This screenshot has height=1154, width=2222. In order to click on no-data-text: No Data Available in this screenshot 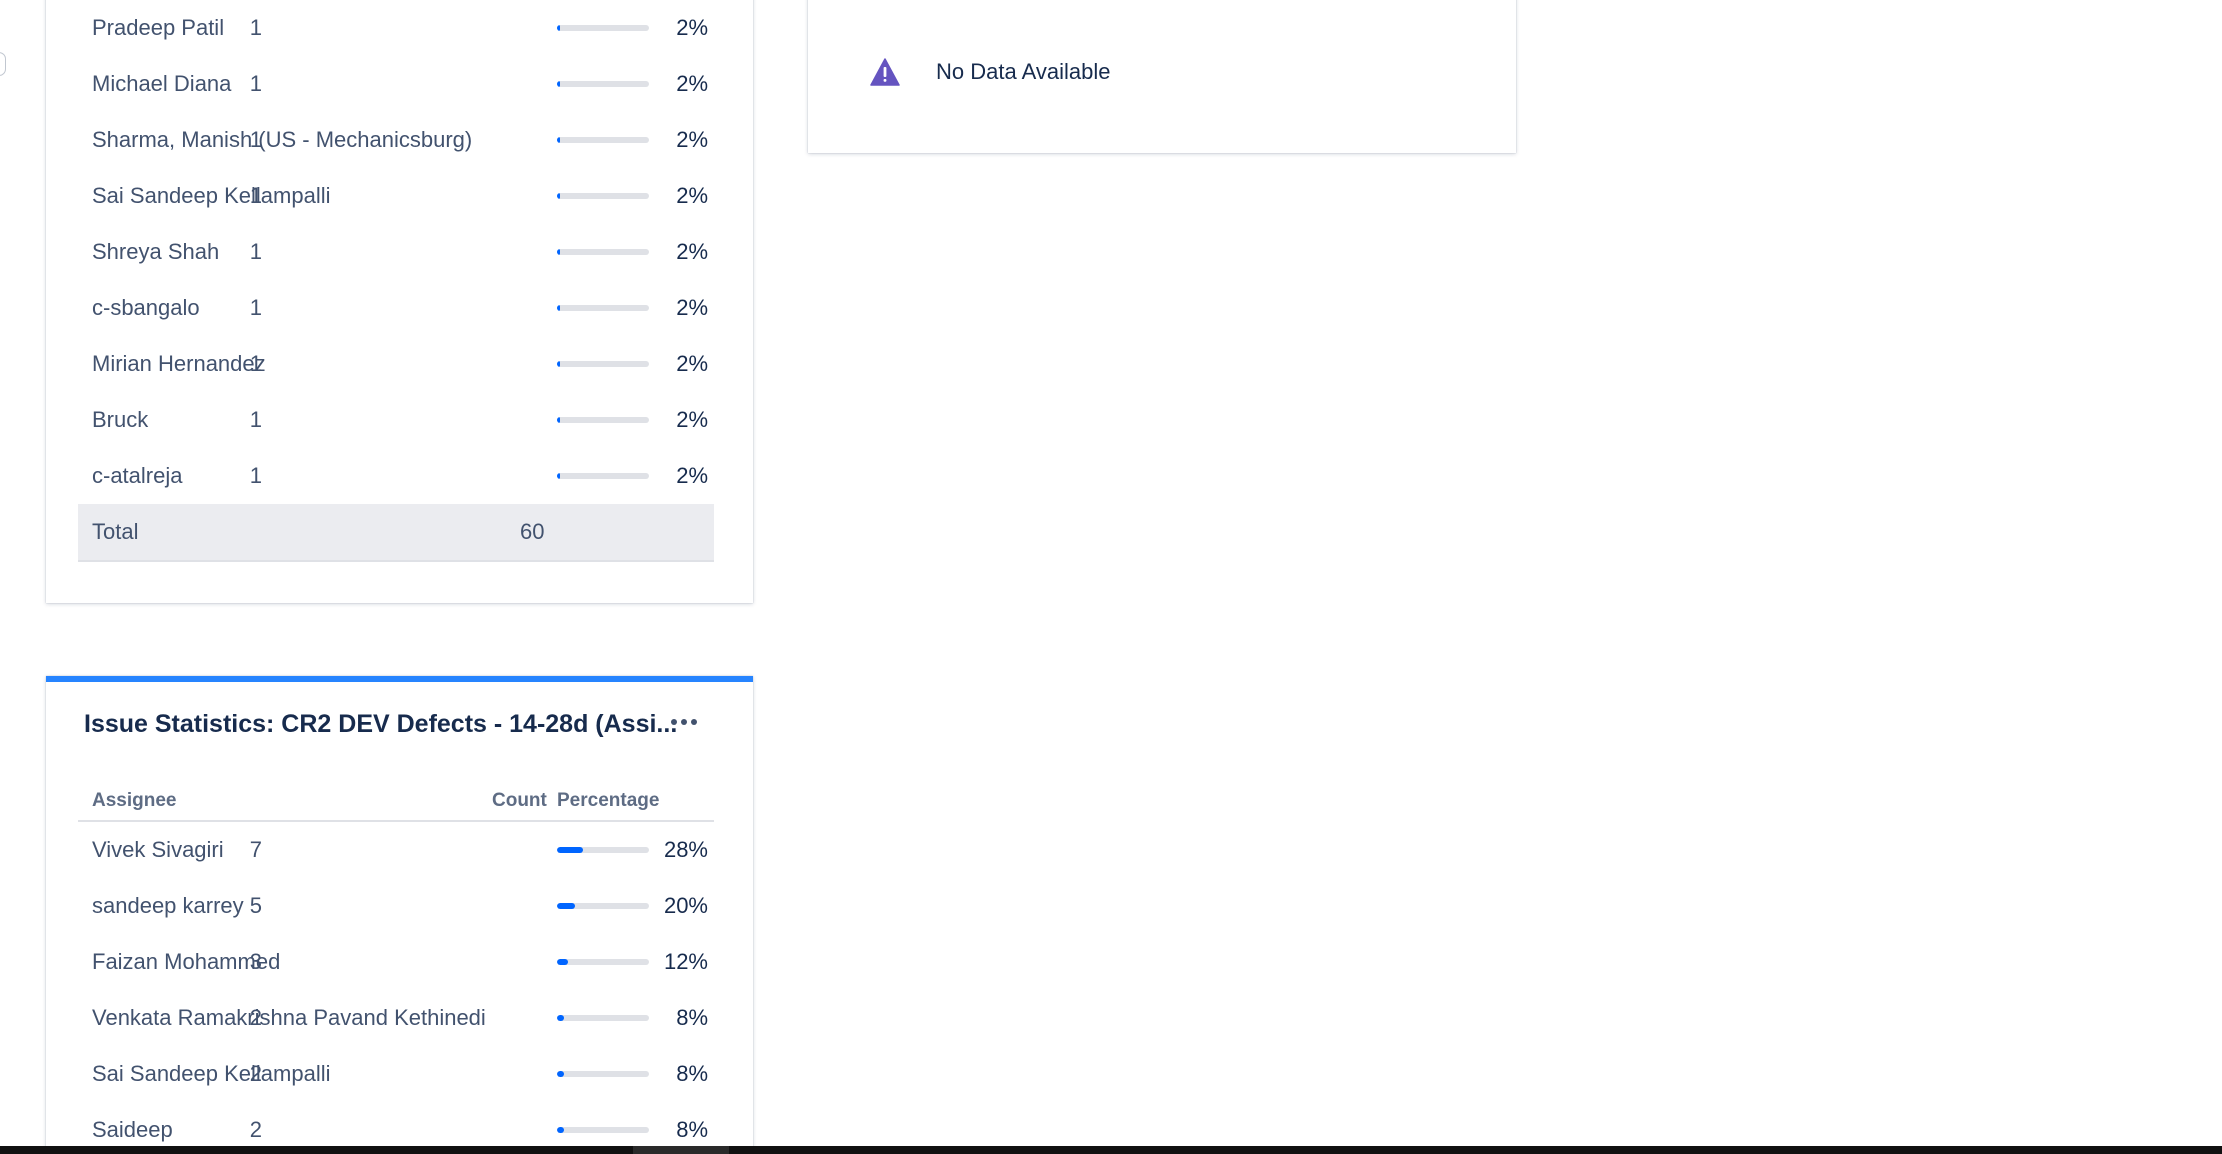, I will do `click(1023, 71)`.